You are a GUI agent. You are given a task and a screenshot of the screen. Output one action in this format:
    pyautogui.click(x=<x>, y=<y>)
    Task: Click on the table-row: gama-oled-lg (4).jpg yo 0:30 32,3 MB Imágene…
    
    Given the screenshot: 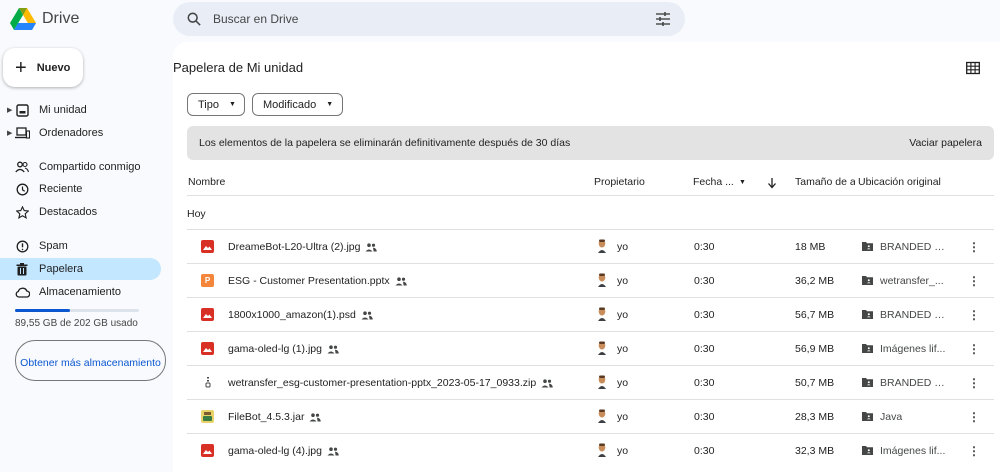 What is the action you would take?
    pyautogui.click(x=590, y=450)
    